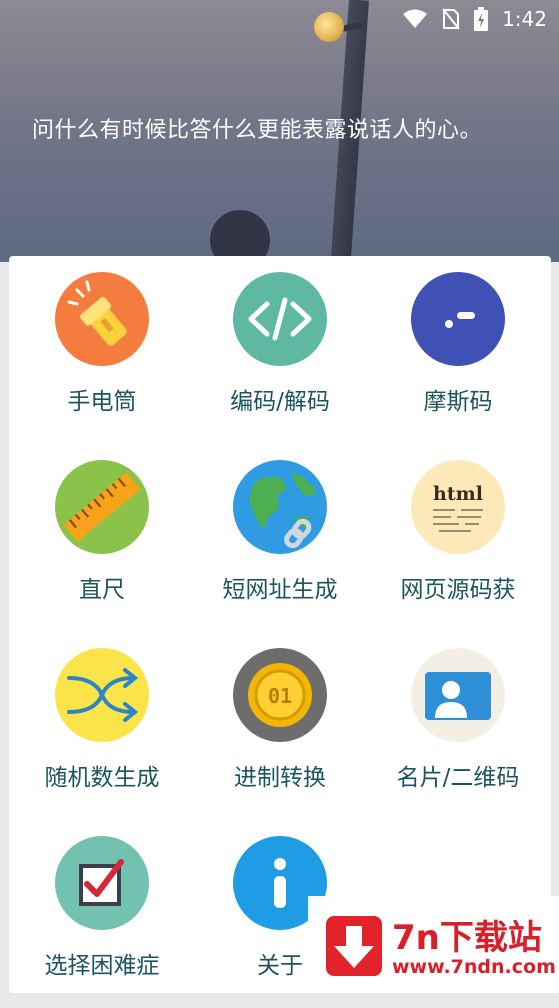 The width and height of the screenshot is (559, 1008). What do you see at coordinates (354, 946) in the screenshot?
I see `download-arrow-icon` at bounding box center [354, 946].